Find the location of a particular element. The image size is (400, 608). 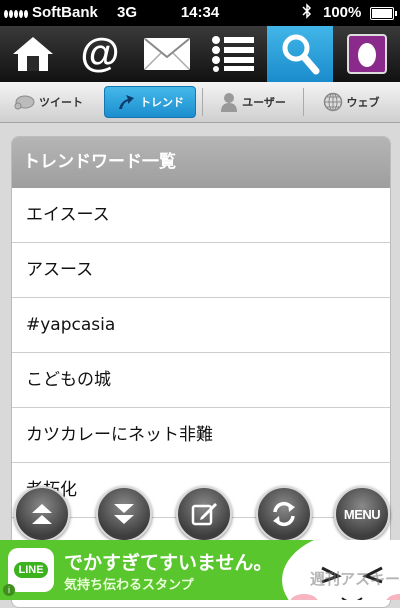

tab-trends: トレンド is located at coordinates (150, 102).